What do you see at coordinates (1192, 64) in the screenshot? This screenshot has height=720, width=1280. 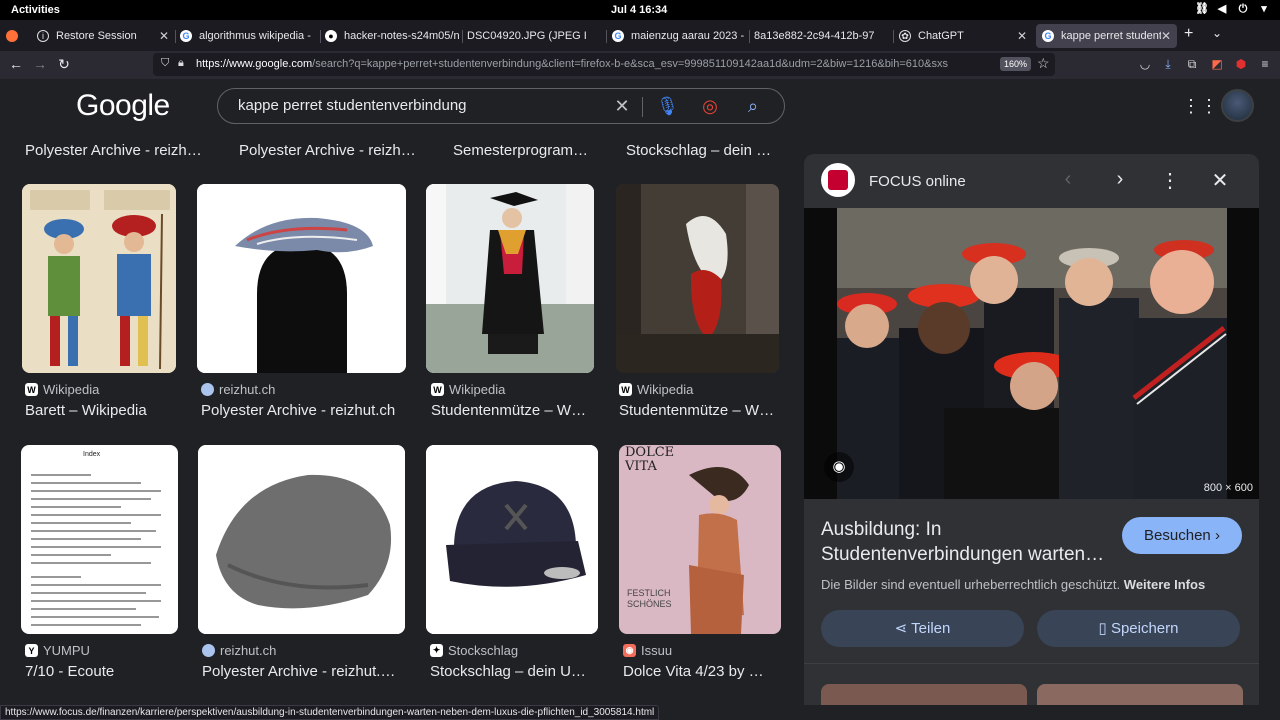 I see `extensions-icon: ⧉` at bounding box center [1192, 64].